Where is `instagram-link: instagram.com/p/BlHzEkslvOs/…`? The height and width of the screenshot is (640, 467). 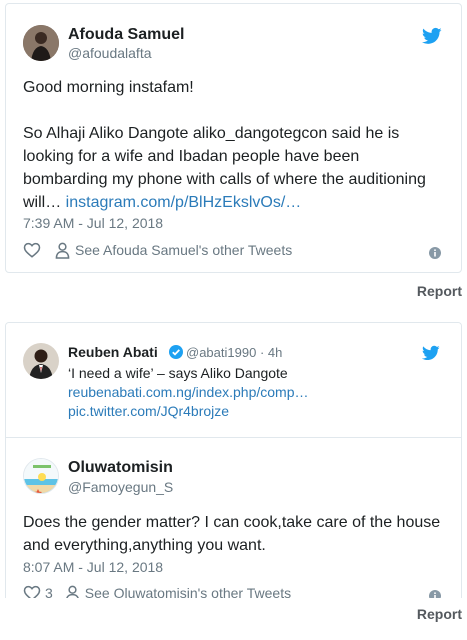
instagram-link: instagram.com/p/BlHzEkslvOs/… is located at coordinates (184, 202).